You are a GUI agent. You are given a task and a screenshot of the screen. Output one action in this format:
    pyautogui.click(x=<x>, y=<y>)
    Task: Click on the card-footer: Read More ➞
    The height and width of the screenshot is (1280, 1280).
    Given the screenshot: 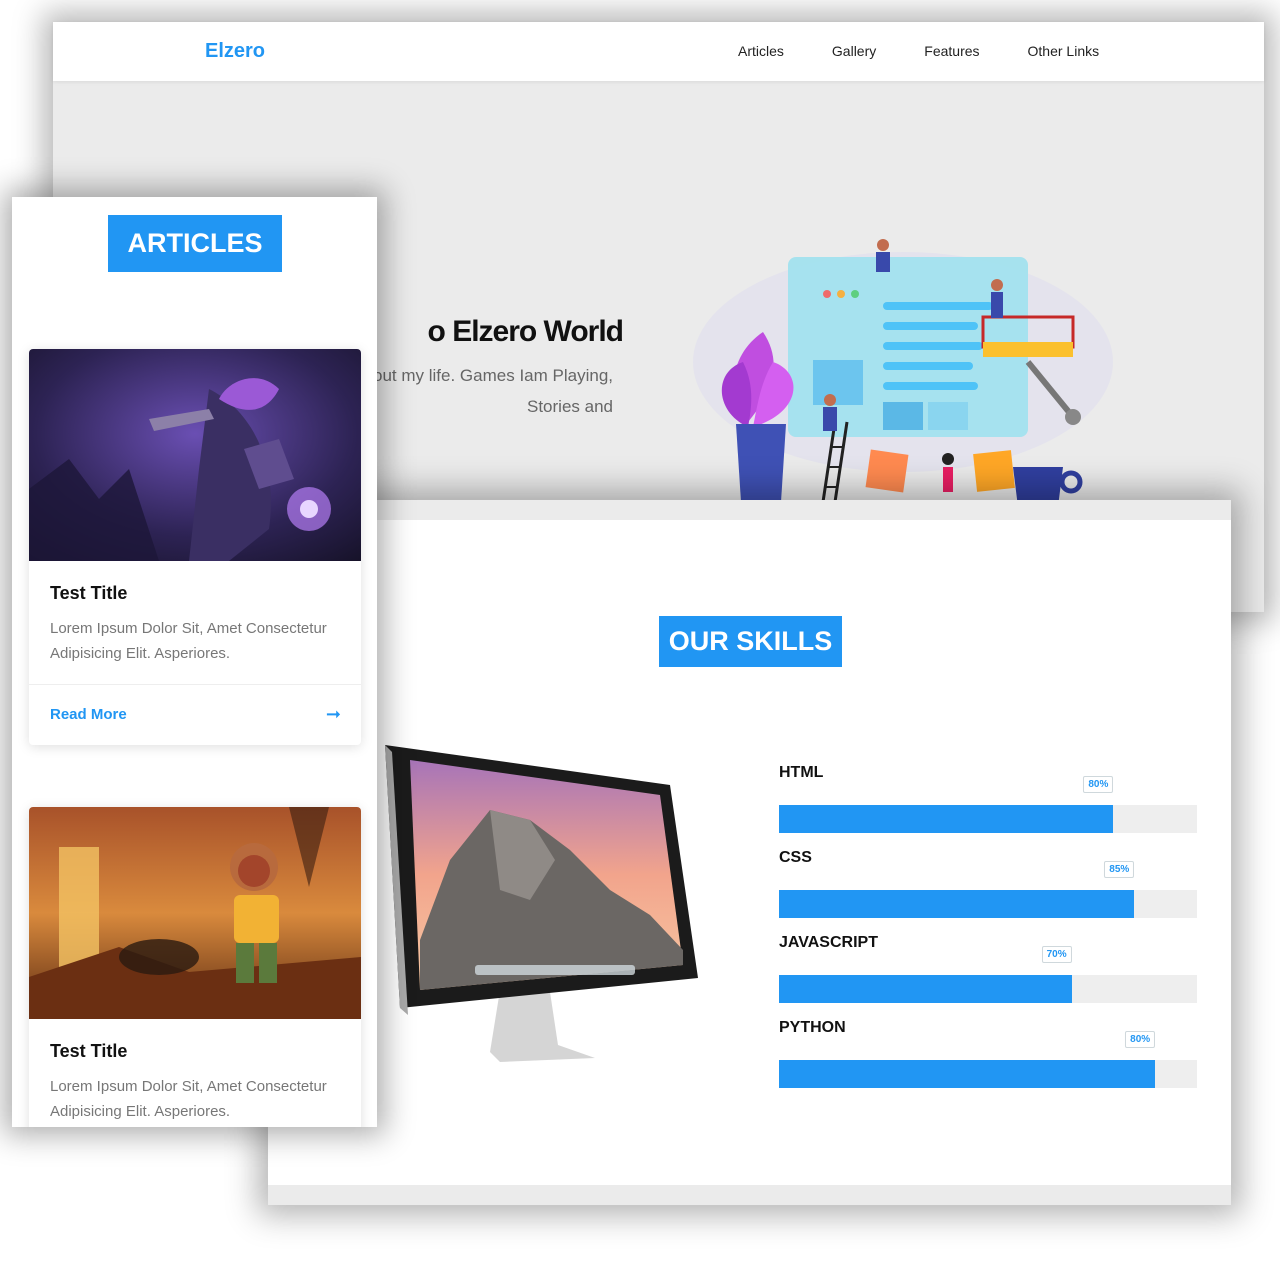 What is the action you would take?
    pyautogui.click(x=195, y=714)
    